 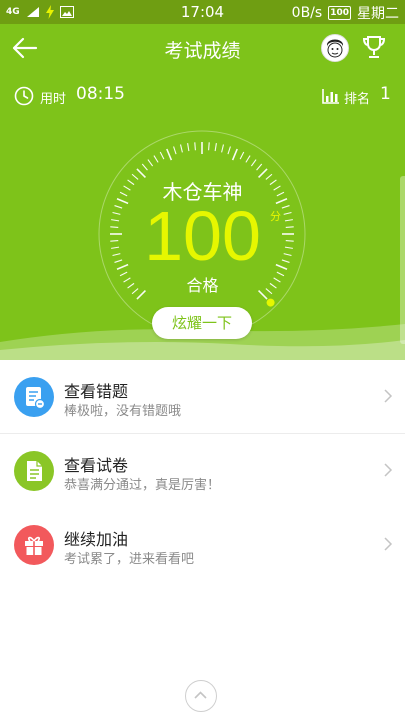 I want to click on score-value: 100, so click(x=202, y=236).